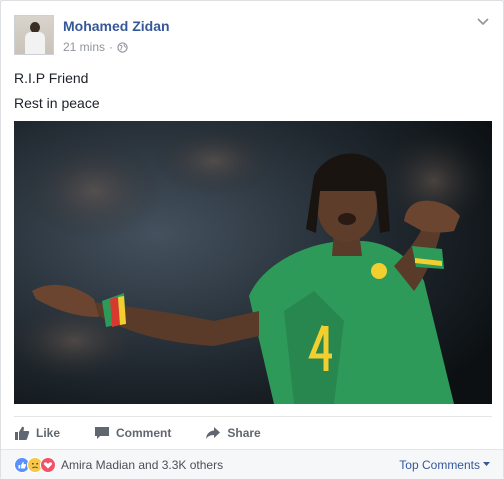 Image resolution: width=504 pixels, height=479 pixels. I want to click on post-meta: 21 mins ·, so click(95, 47).